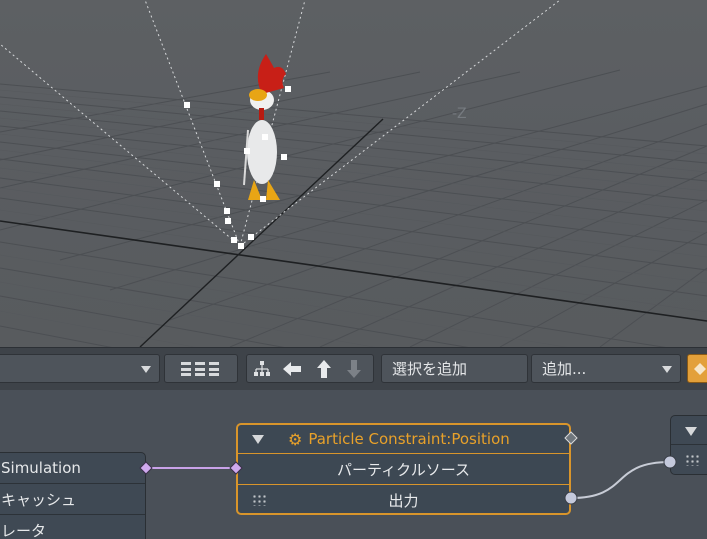 This screenshot has height=539, width=707. I want to click on output-port-row: 出力, so click(403, 500).